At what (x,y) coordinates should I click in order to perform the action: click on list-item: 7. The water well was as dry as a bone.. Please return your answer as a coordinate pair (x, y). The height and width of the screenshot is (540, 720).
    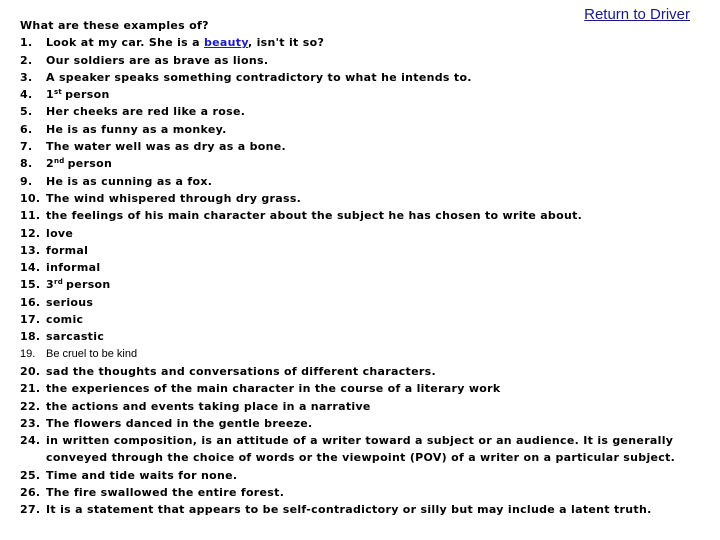
    Looking at the image, I should click on (365, 146).